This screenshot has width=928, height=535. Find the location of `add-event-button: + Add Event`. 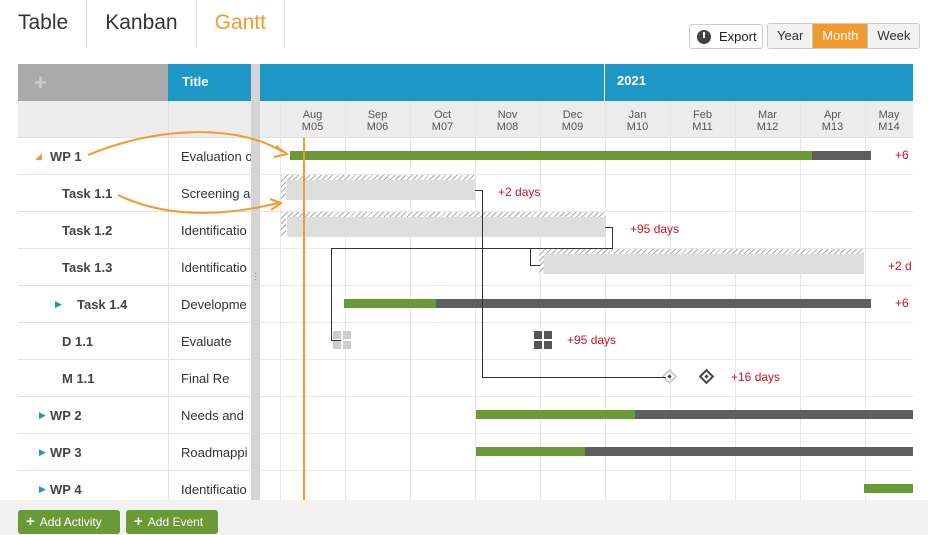

add-event-button: + Add Event is located at coordinates (172, 522).